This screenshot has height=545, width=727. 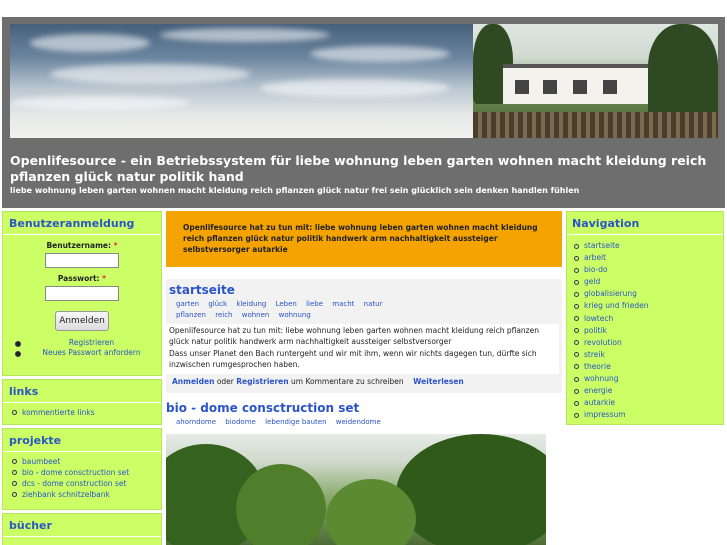 I want to click on nav-item: startseite, so click(x=648, y=246).